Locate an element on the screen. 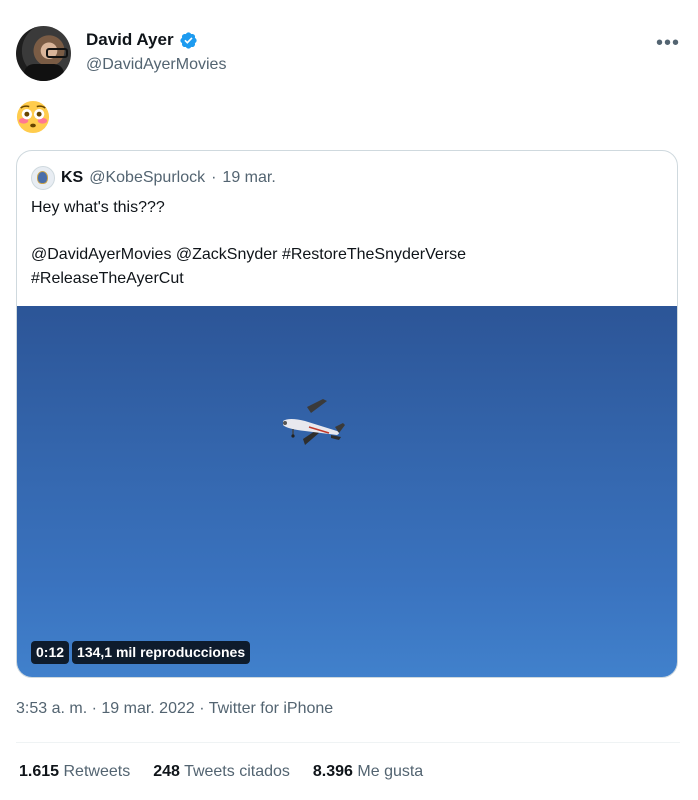 The image size is (698, 800). tweet-header: David Ayer @DavidAyerMovies ••• is located at coordinates (349, 54).